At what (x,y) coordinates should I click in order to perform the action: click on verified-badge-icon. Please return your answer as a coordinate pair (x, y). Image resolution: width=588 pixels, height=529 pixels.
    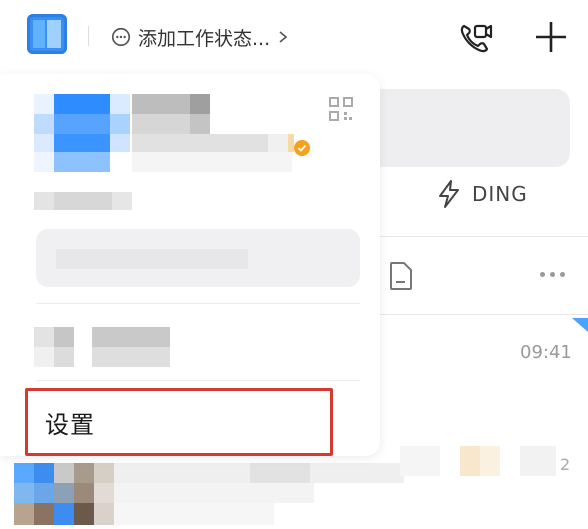
    Looking at the image, I should click on (302, 148).